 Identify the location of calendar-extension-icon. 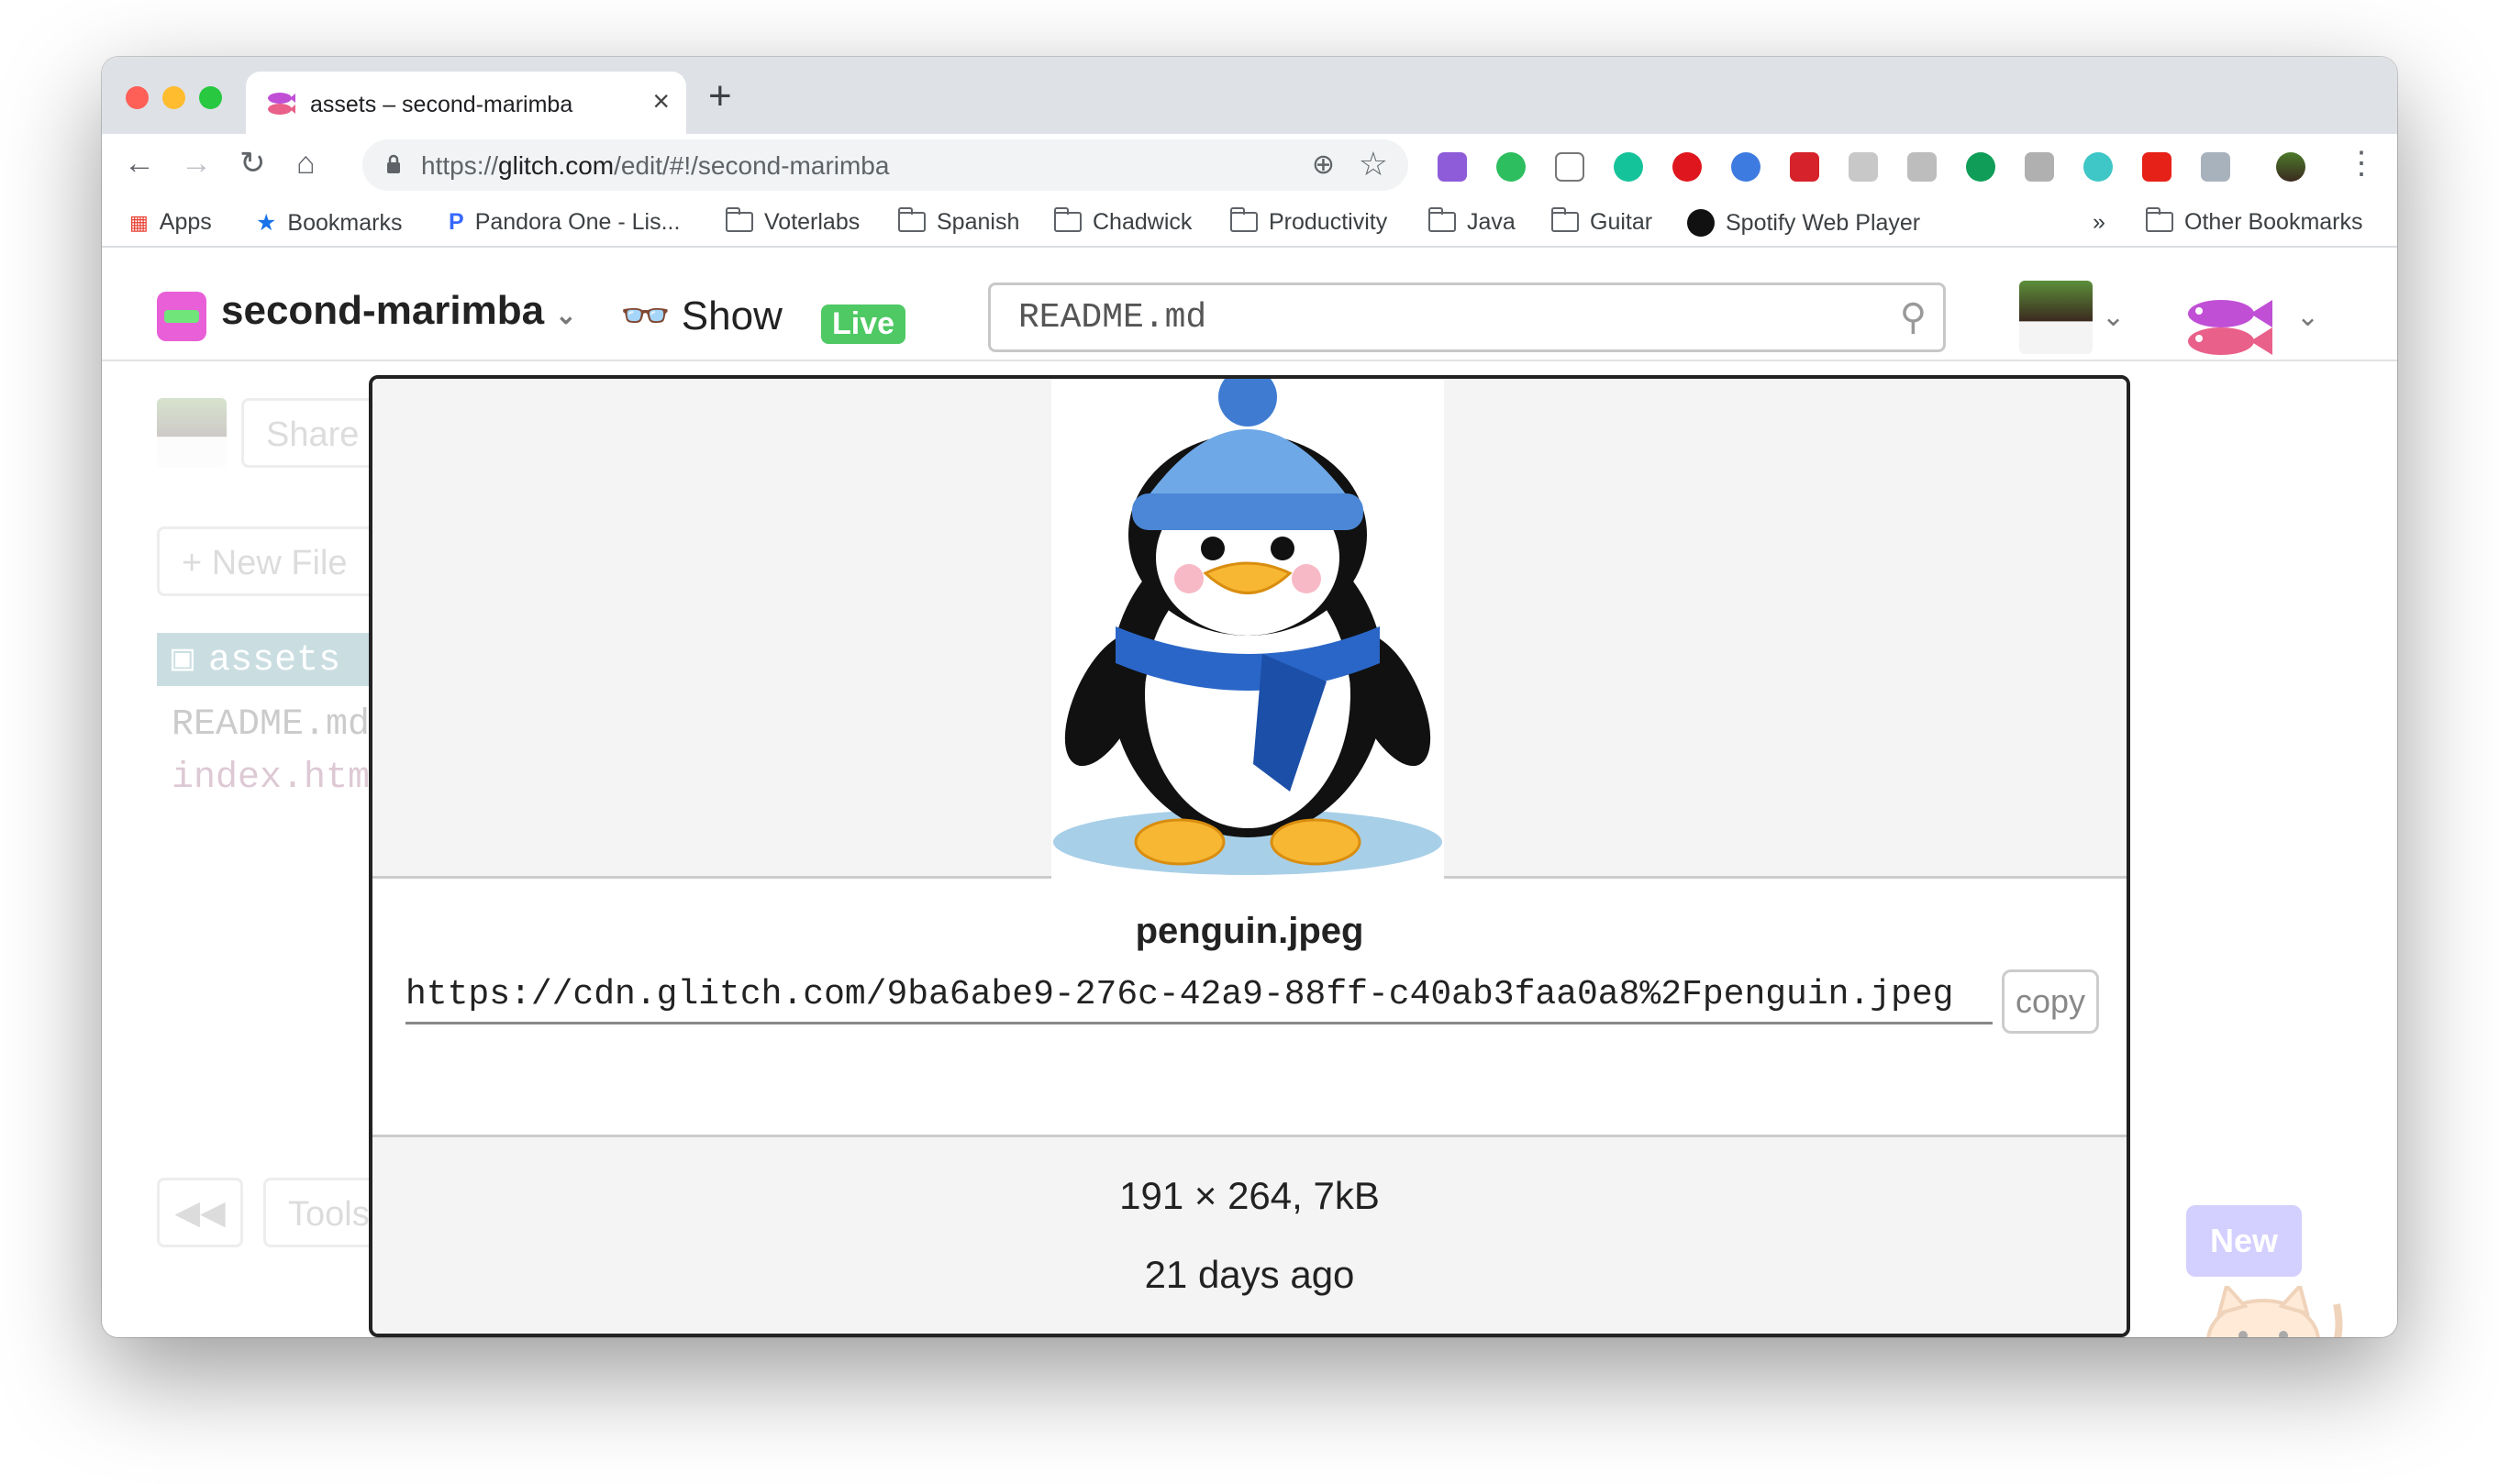
(1570, 167).